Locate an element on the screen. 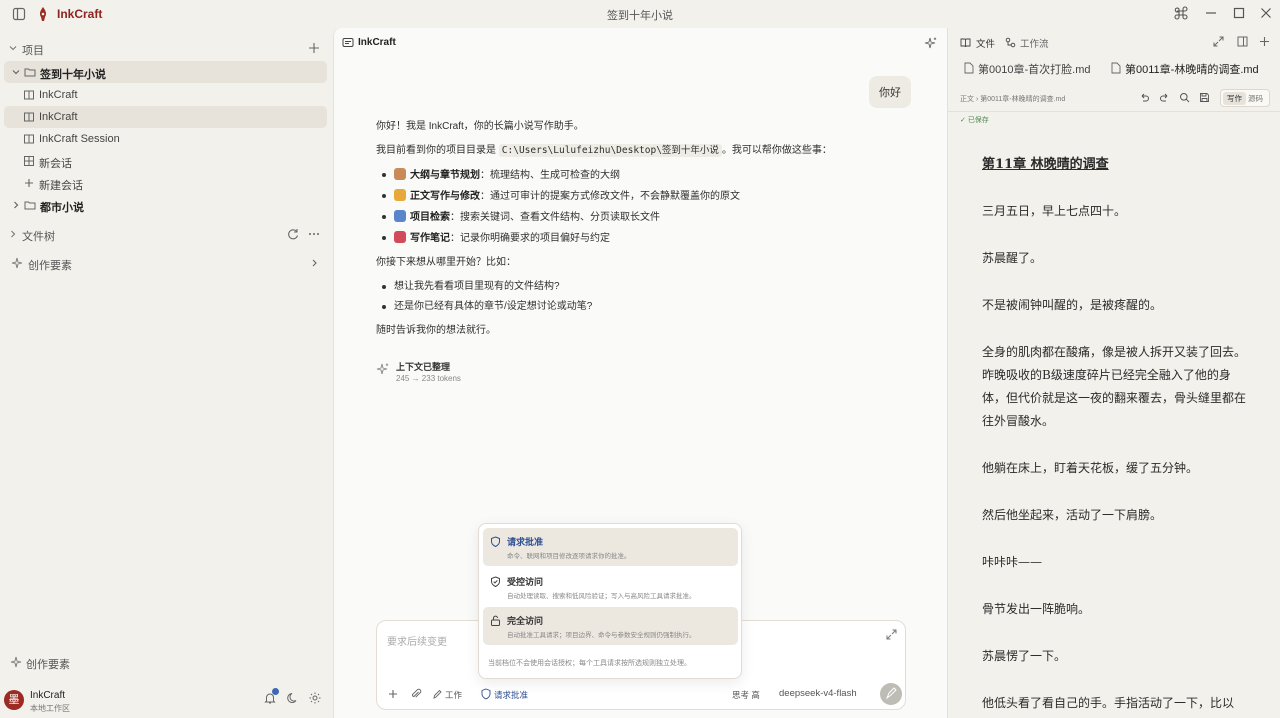 This screenshot has height=718, width=1280. session-label: InkCraft Session is located at coordinates (79, 139).